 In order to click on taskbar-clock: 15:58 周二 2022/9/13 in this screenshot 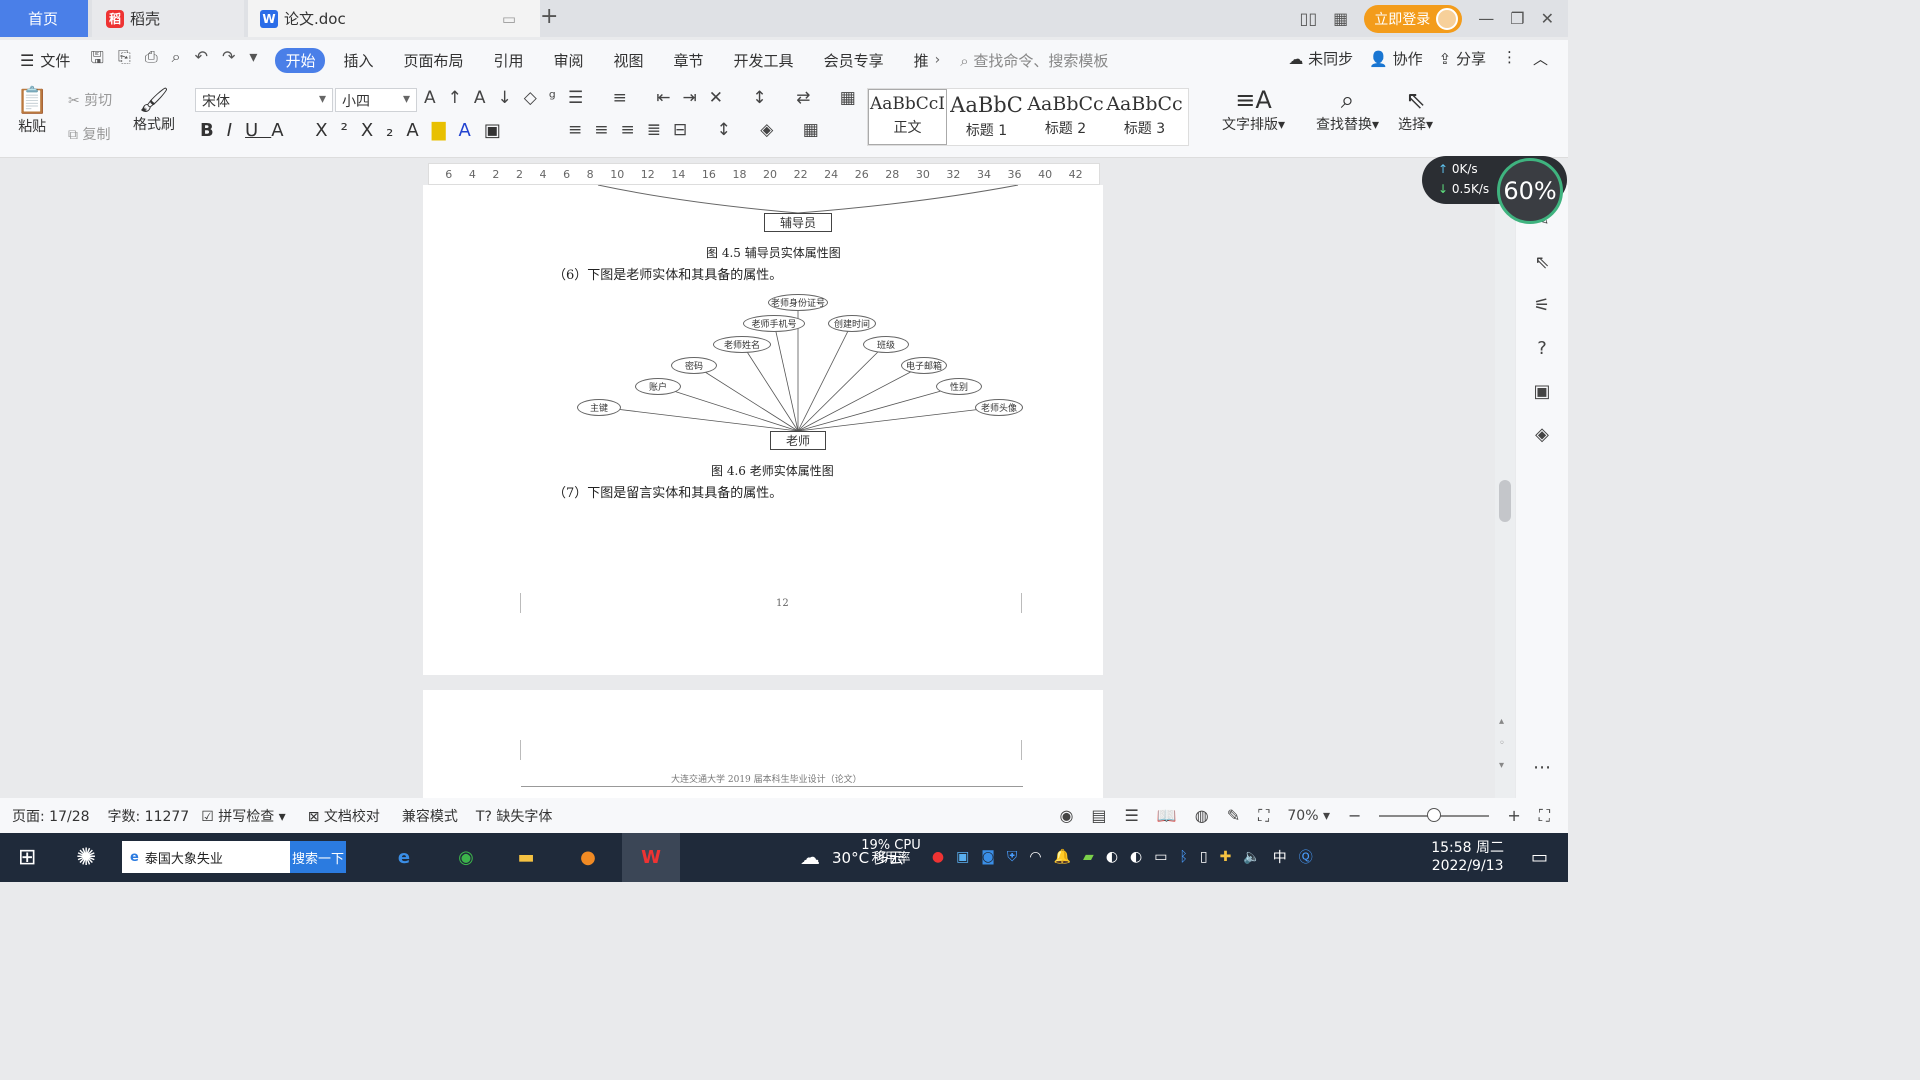, I will do `click(1467, 857)`.